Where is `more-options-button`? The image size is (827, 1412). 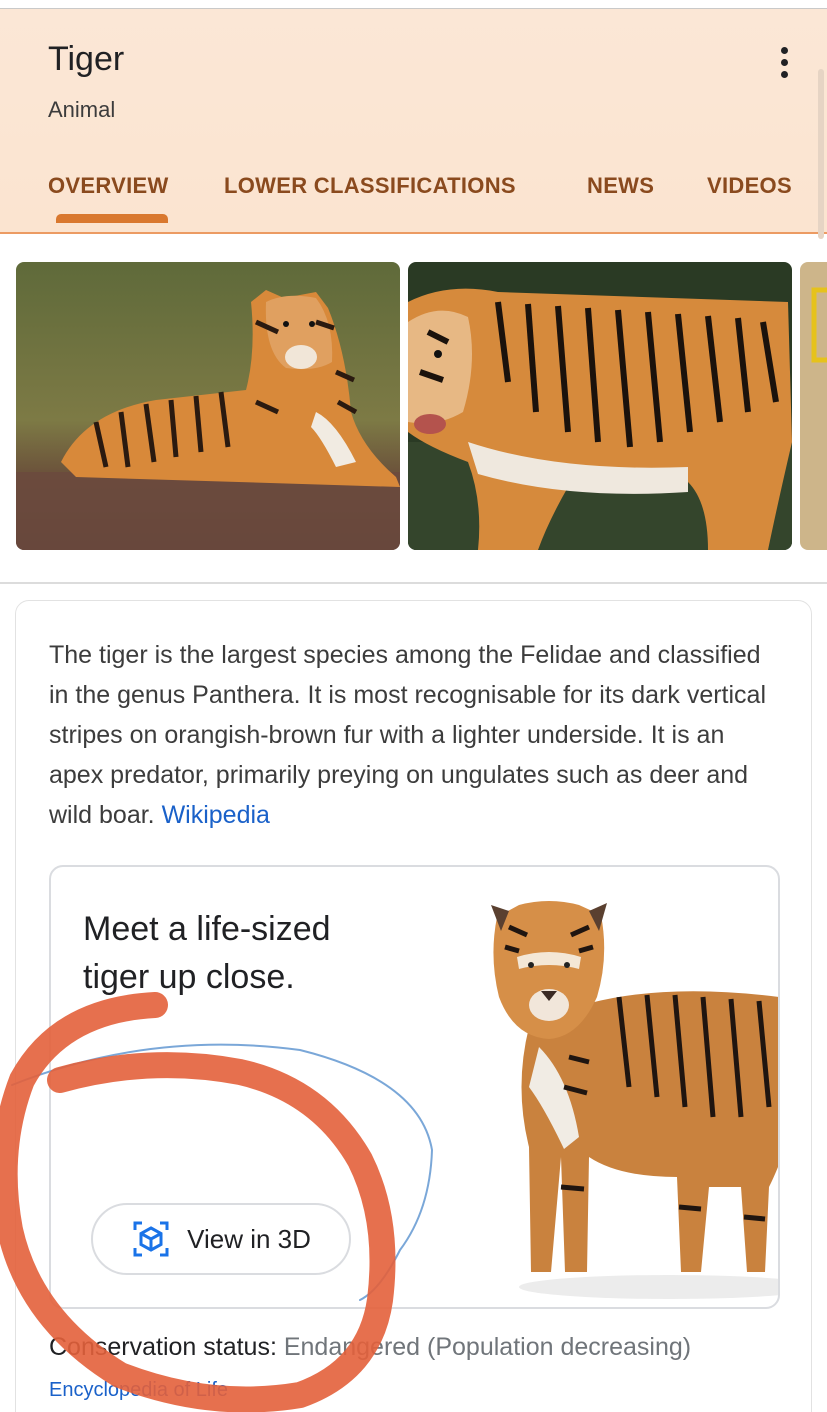
more-options-button is located at coordinates (784, 62).